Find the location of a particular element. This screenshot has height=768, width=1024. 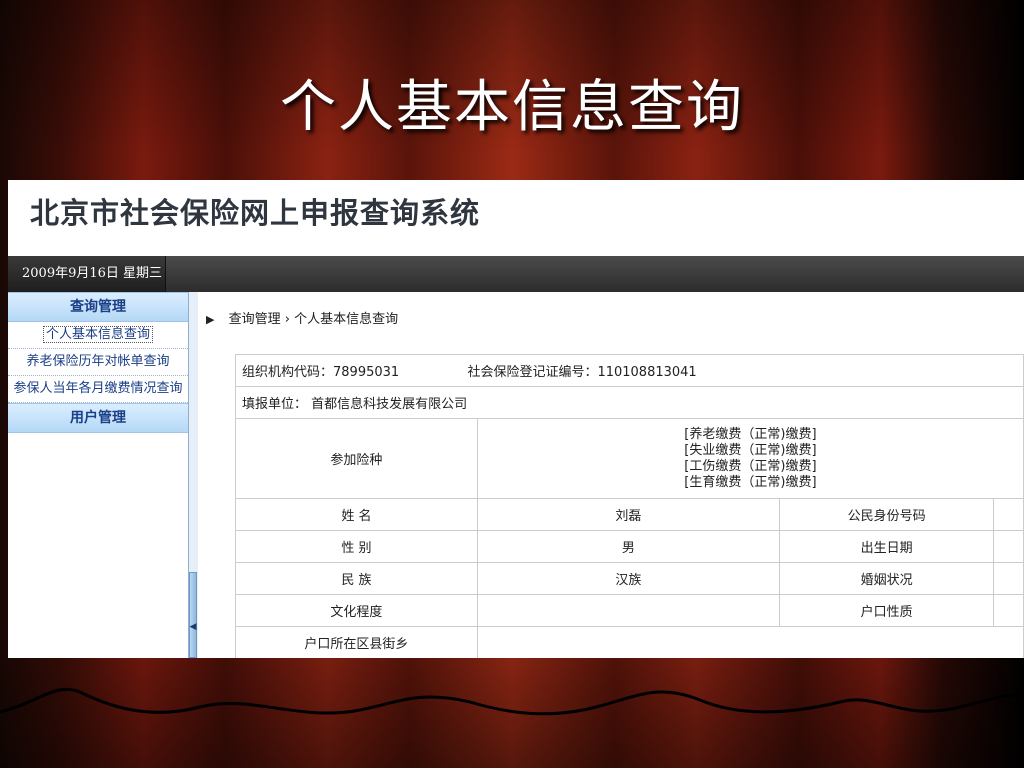

breadcrumb-current: 个人基本信息查询 is located at coordinates (346, 319).